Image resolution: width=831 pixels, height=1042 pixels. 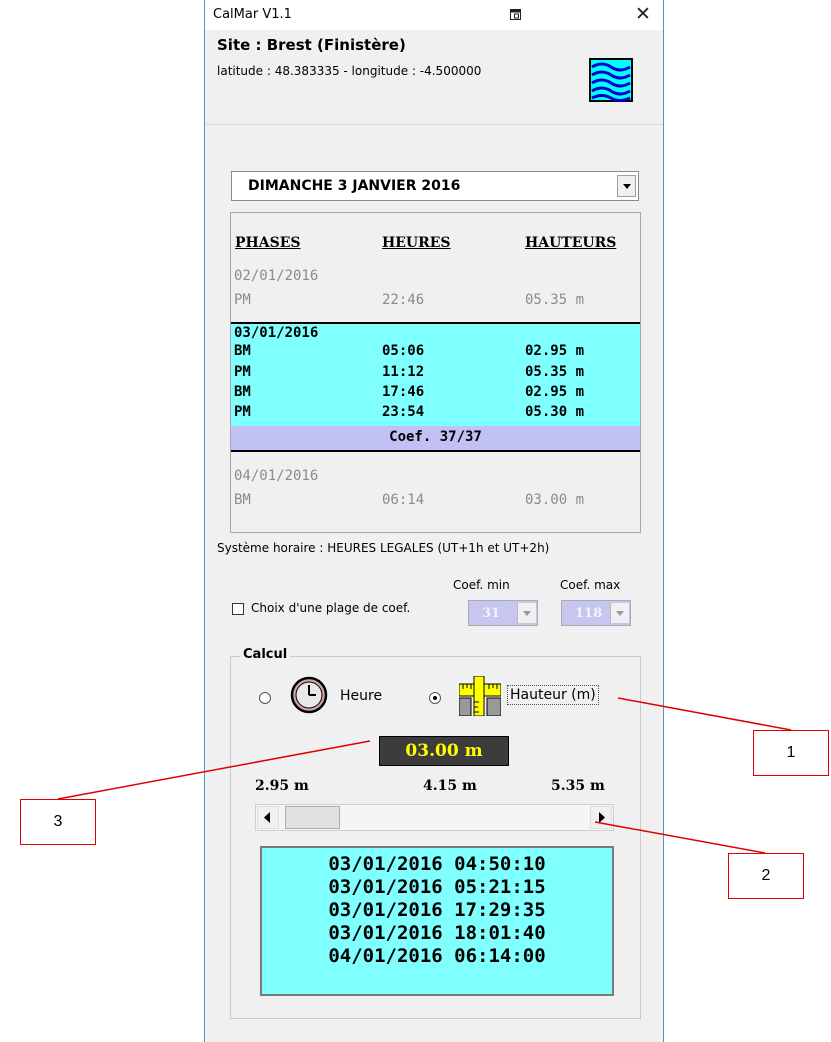 What do you see at coordinates (424, 775) in the screenshot?
I see `callout-lines` at bounding box center [424, 775].